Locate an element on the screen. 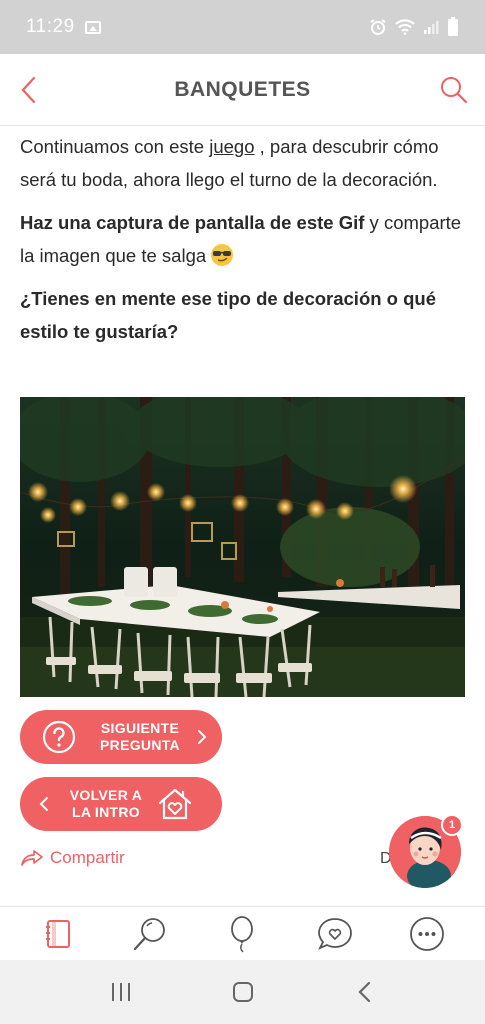  system-nav-bar is located at coordinates (242, 992).